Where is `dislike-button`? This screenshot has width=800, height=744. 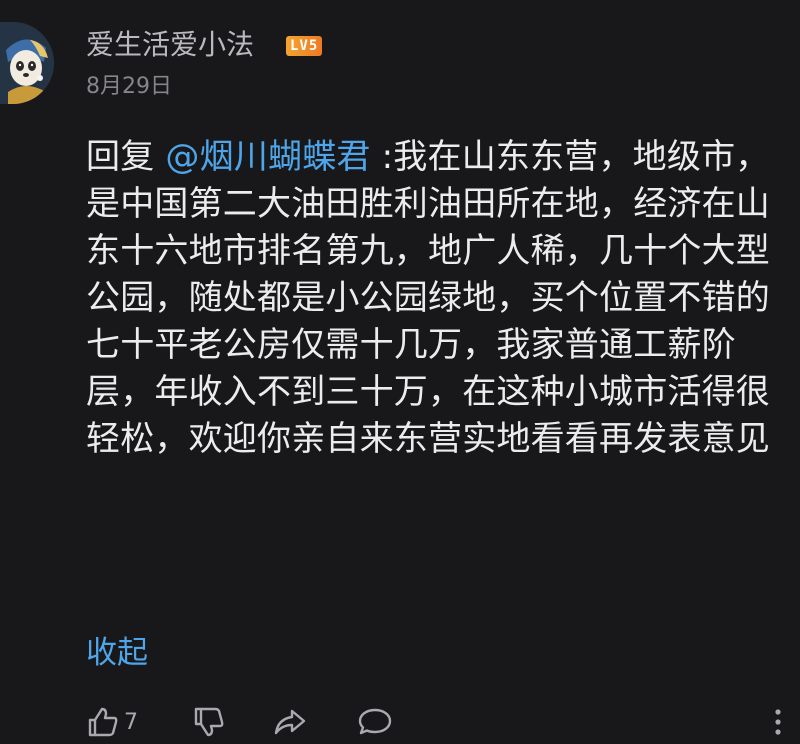 dislike-button is located at coordinates (209, 722).